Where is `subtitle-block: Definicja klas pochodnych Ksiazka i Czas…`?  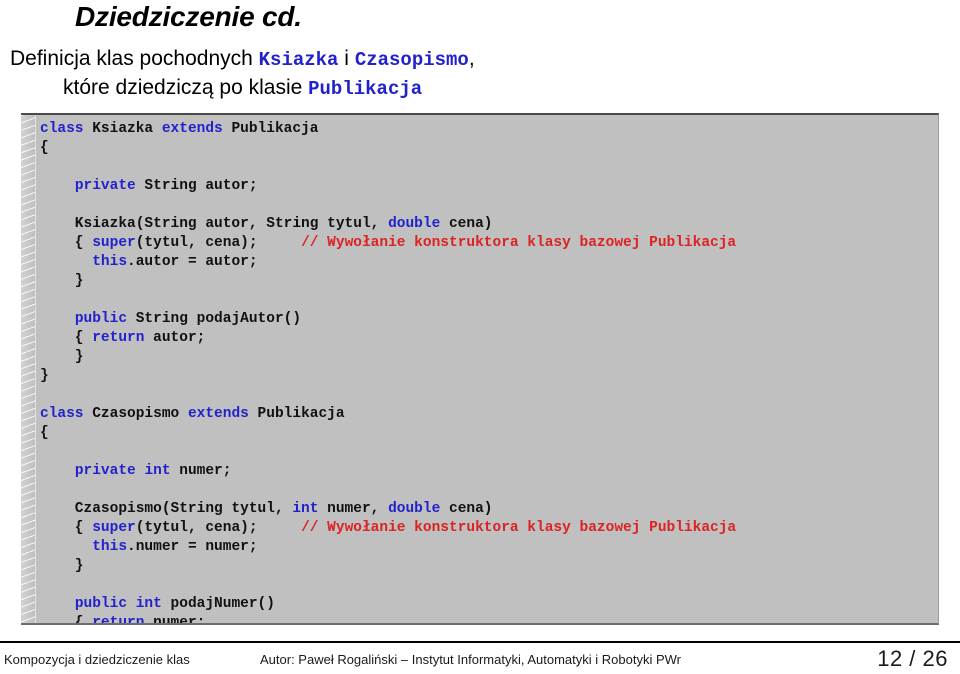 subtitle-block: Definicja klas pochodnych Ksiazka i Czas… is located at coordinates (480, 74).